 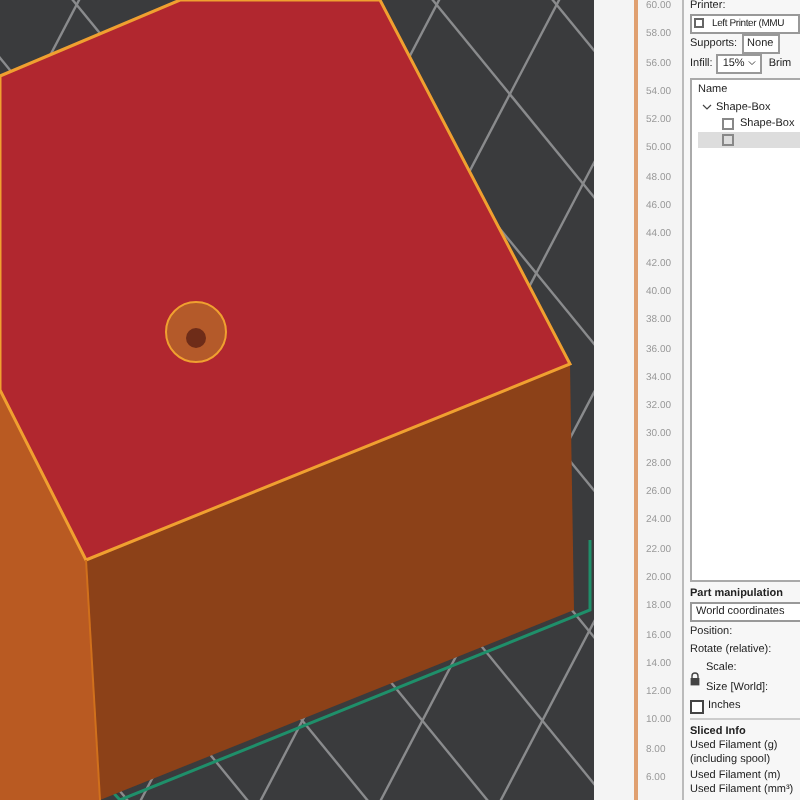 I want to click on lock-icon, so click(x=695, y=678).